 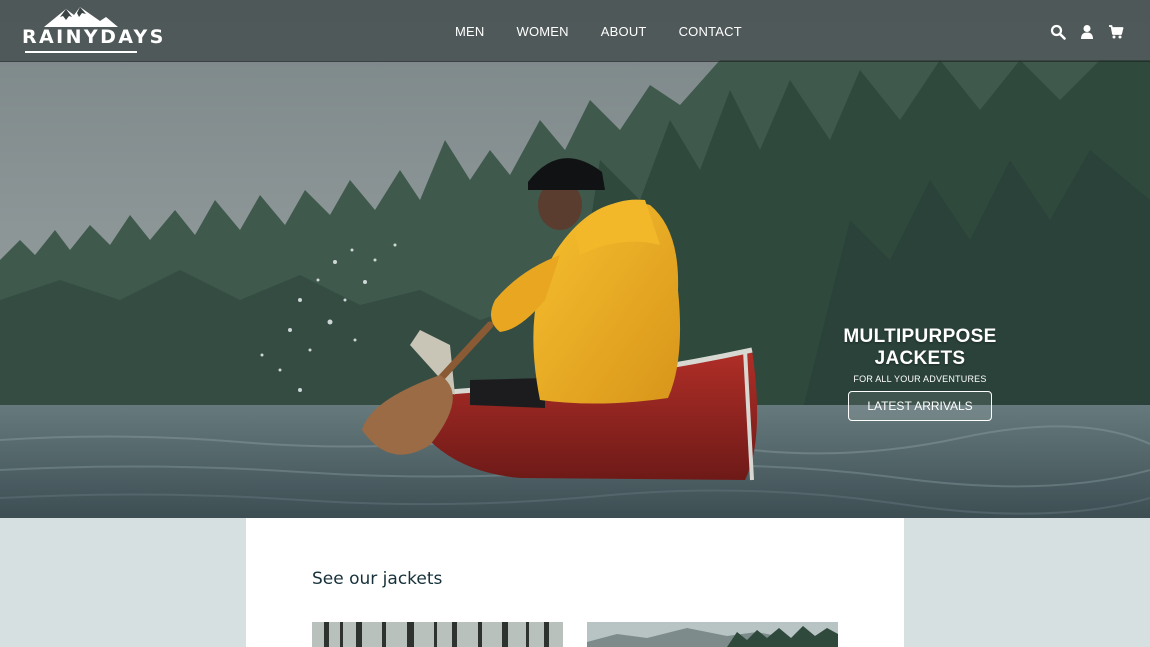 What do you see at coordinates (81, 52) in the screenshot?
I see `logo-underline` at bounding box center [81, 52].